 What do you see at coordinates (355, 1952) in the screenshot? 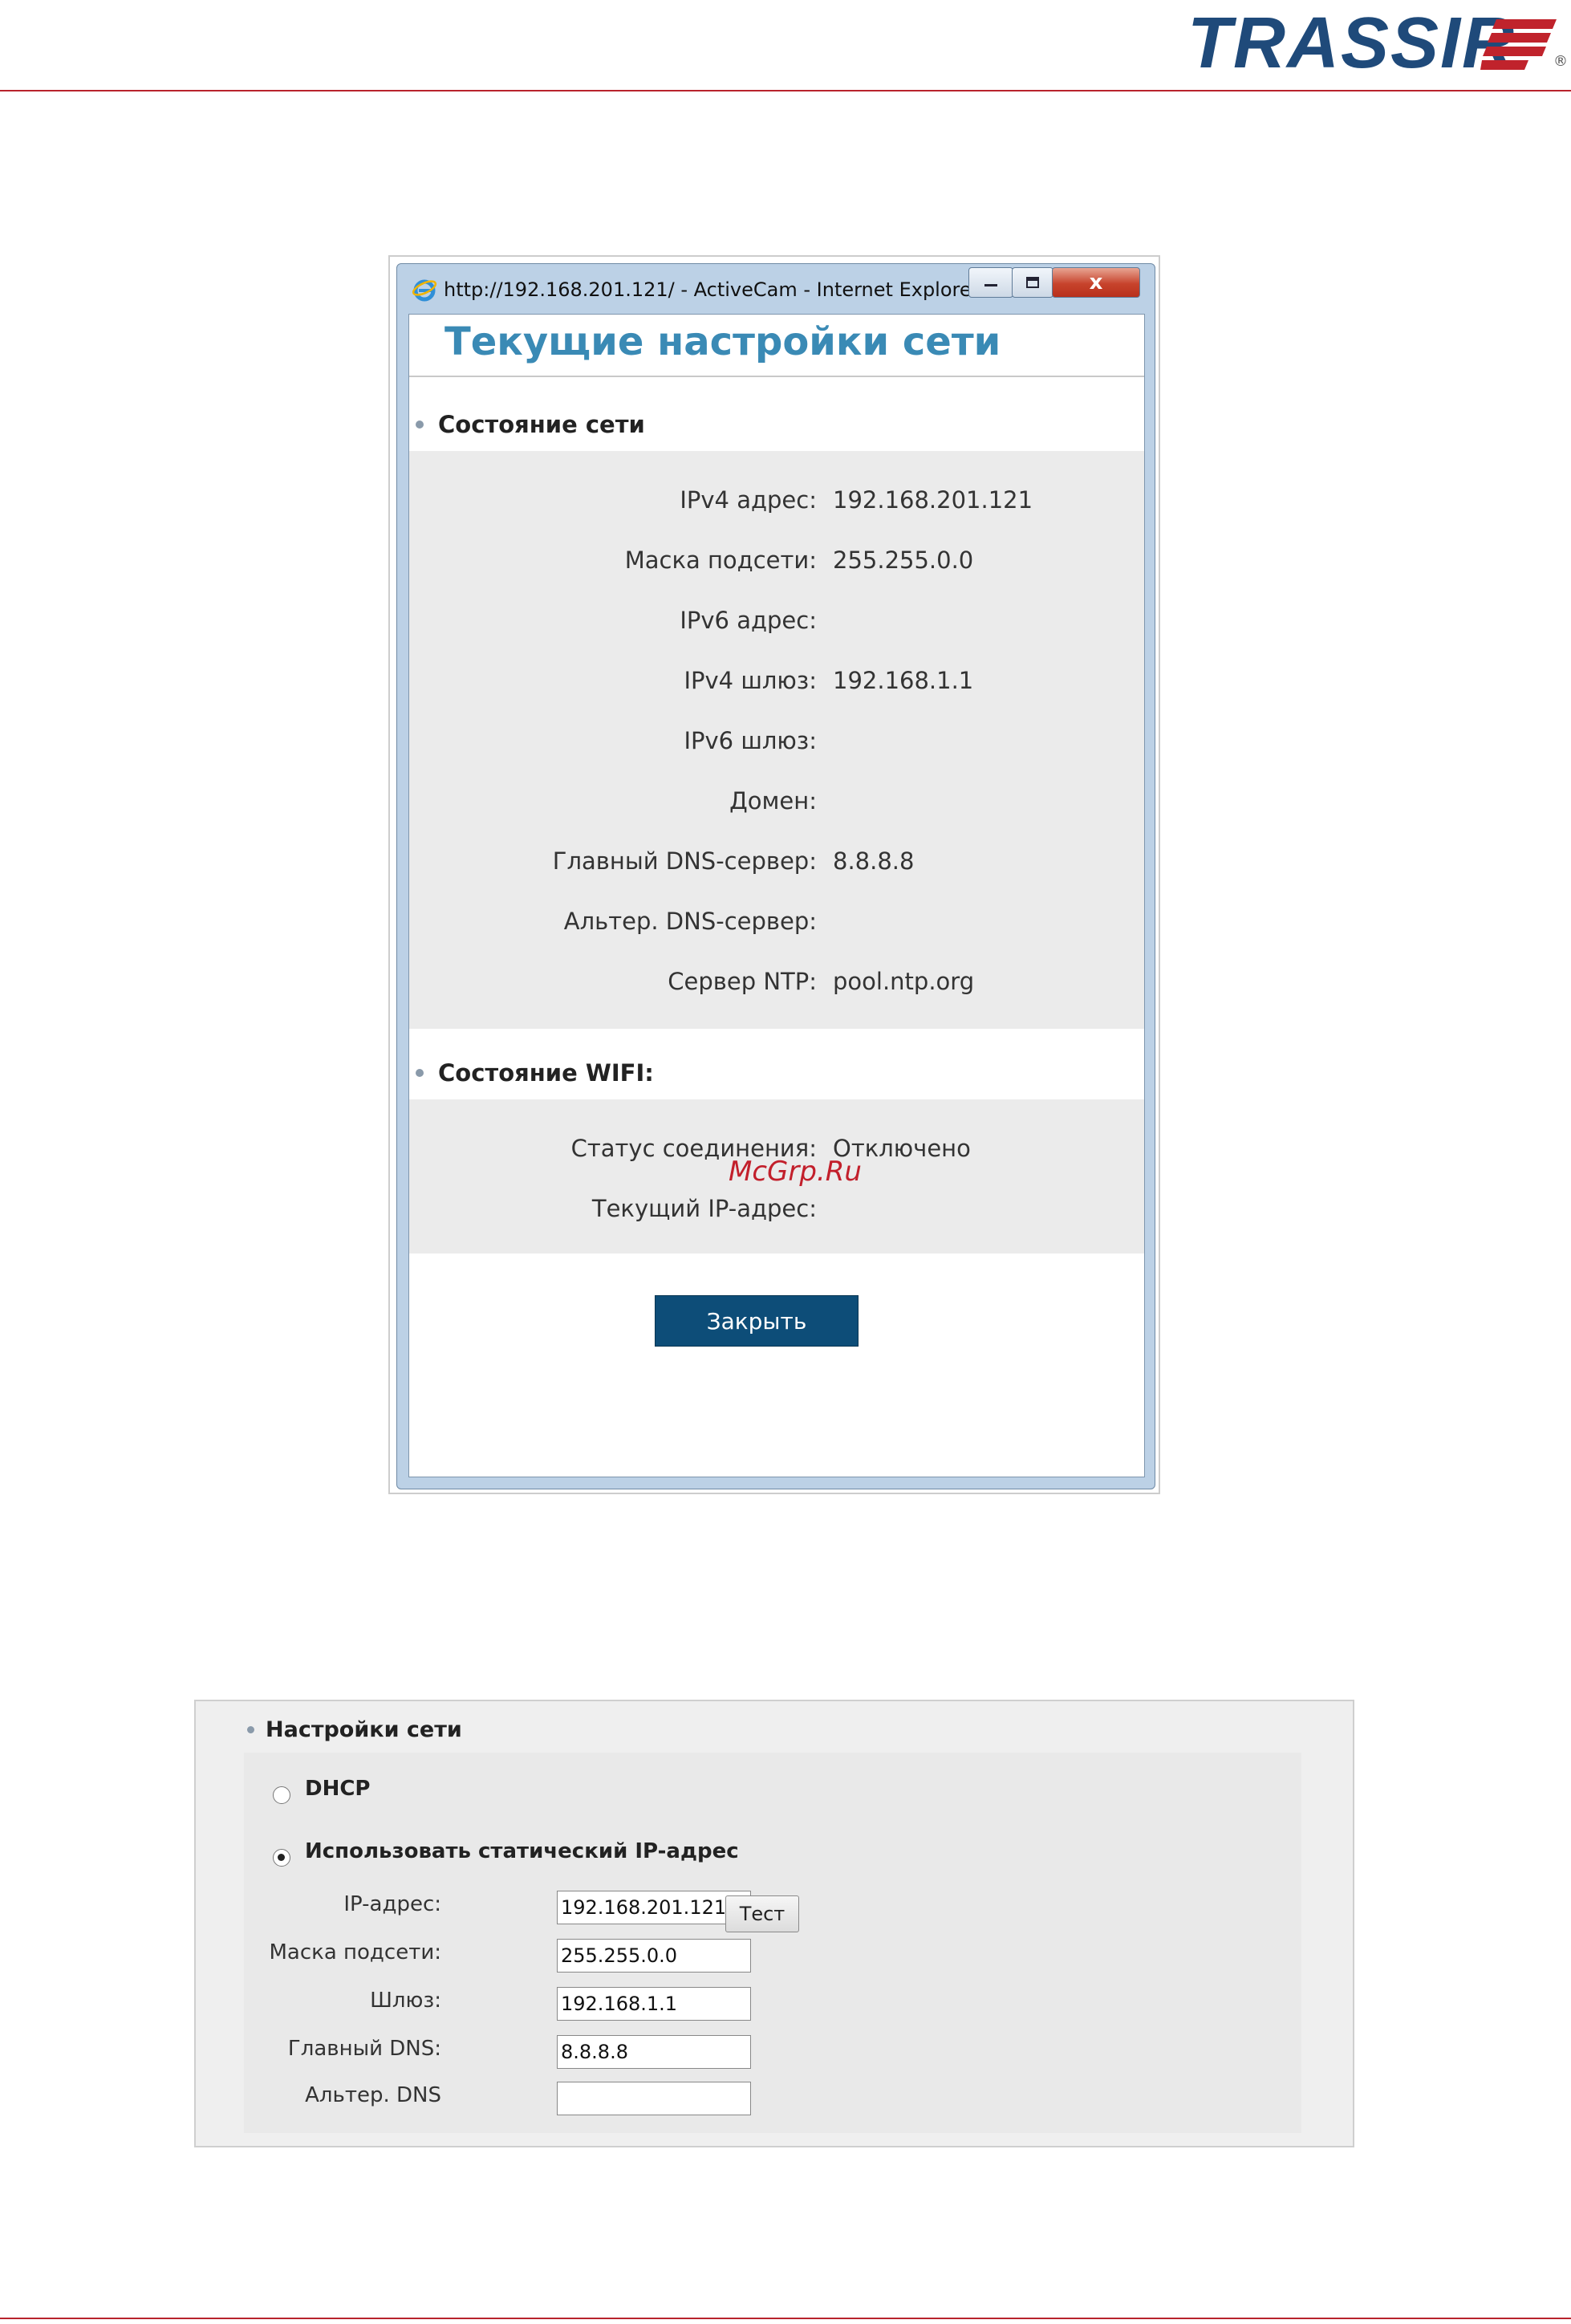
I see `field-label: Маска подсети:` at bounding box center [355, 1952].